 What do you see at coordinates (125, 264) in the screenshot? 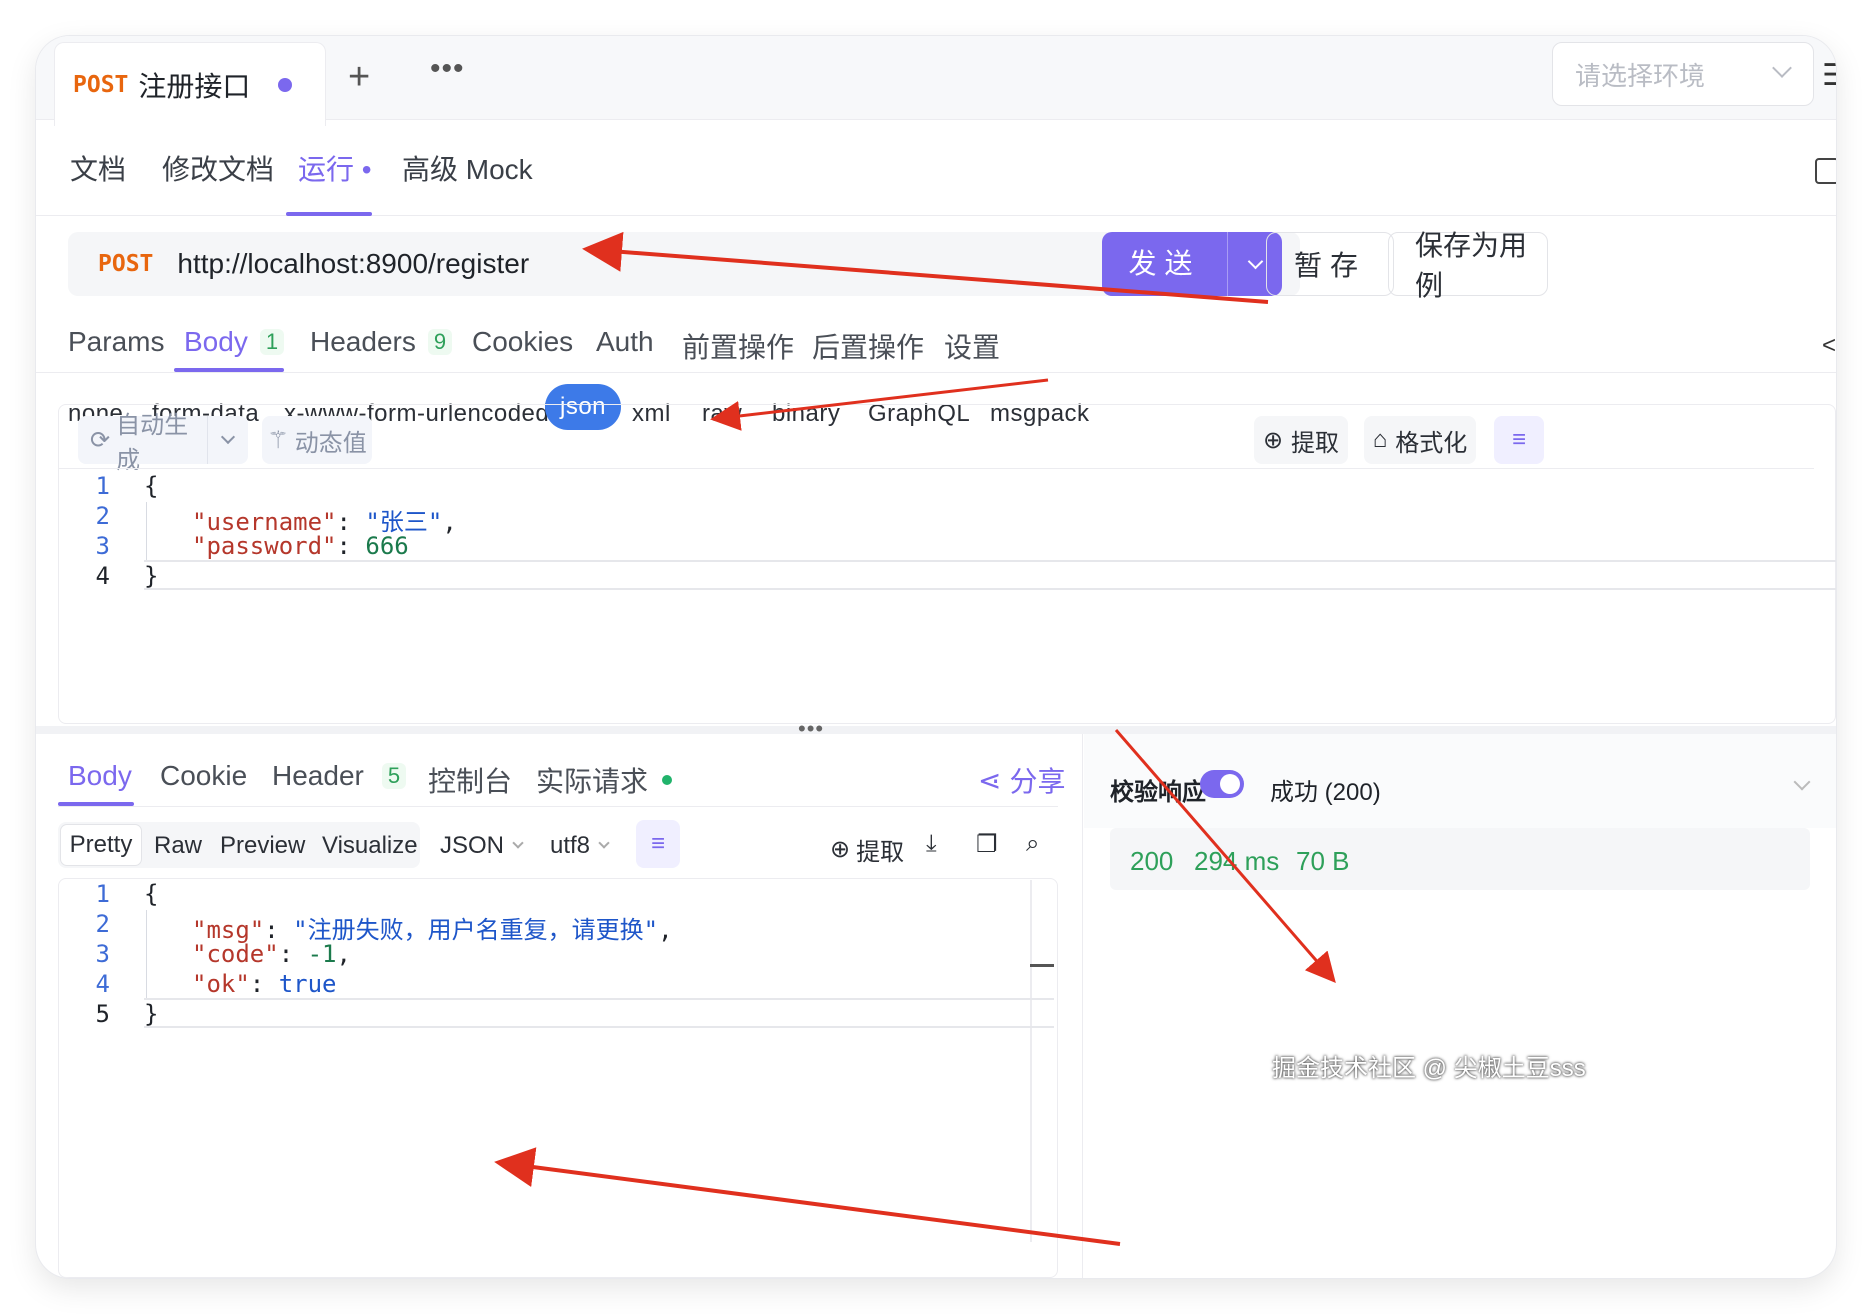
I see `url-method: POST` at bounding box center [125, 264].